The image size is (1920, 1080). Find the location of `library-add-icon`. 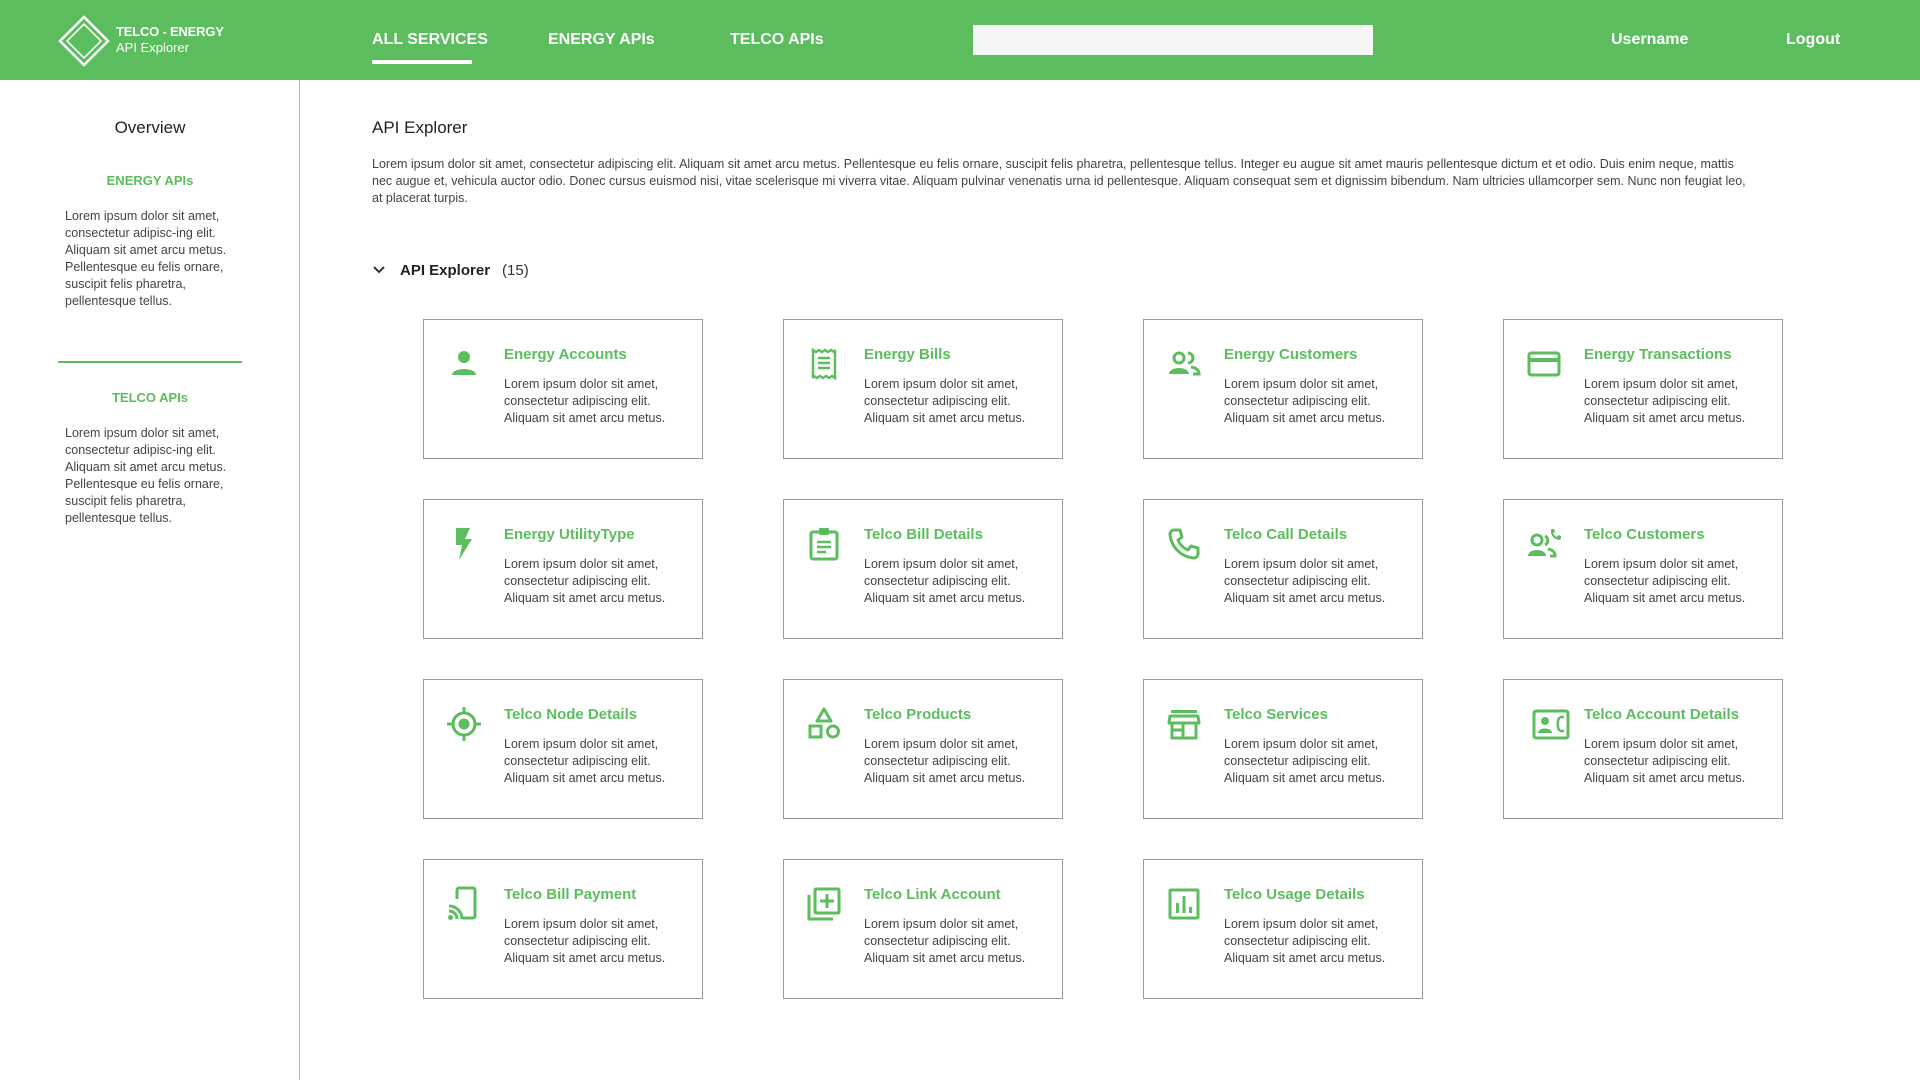

library-add-icon is located at coordinates (824, 904).